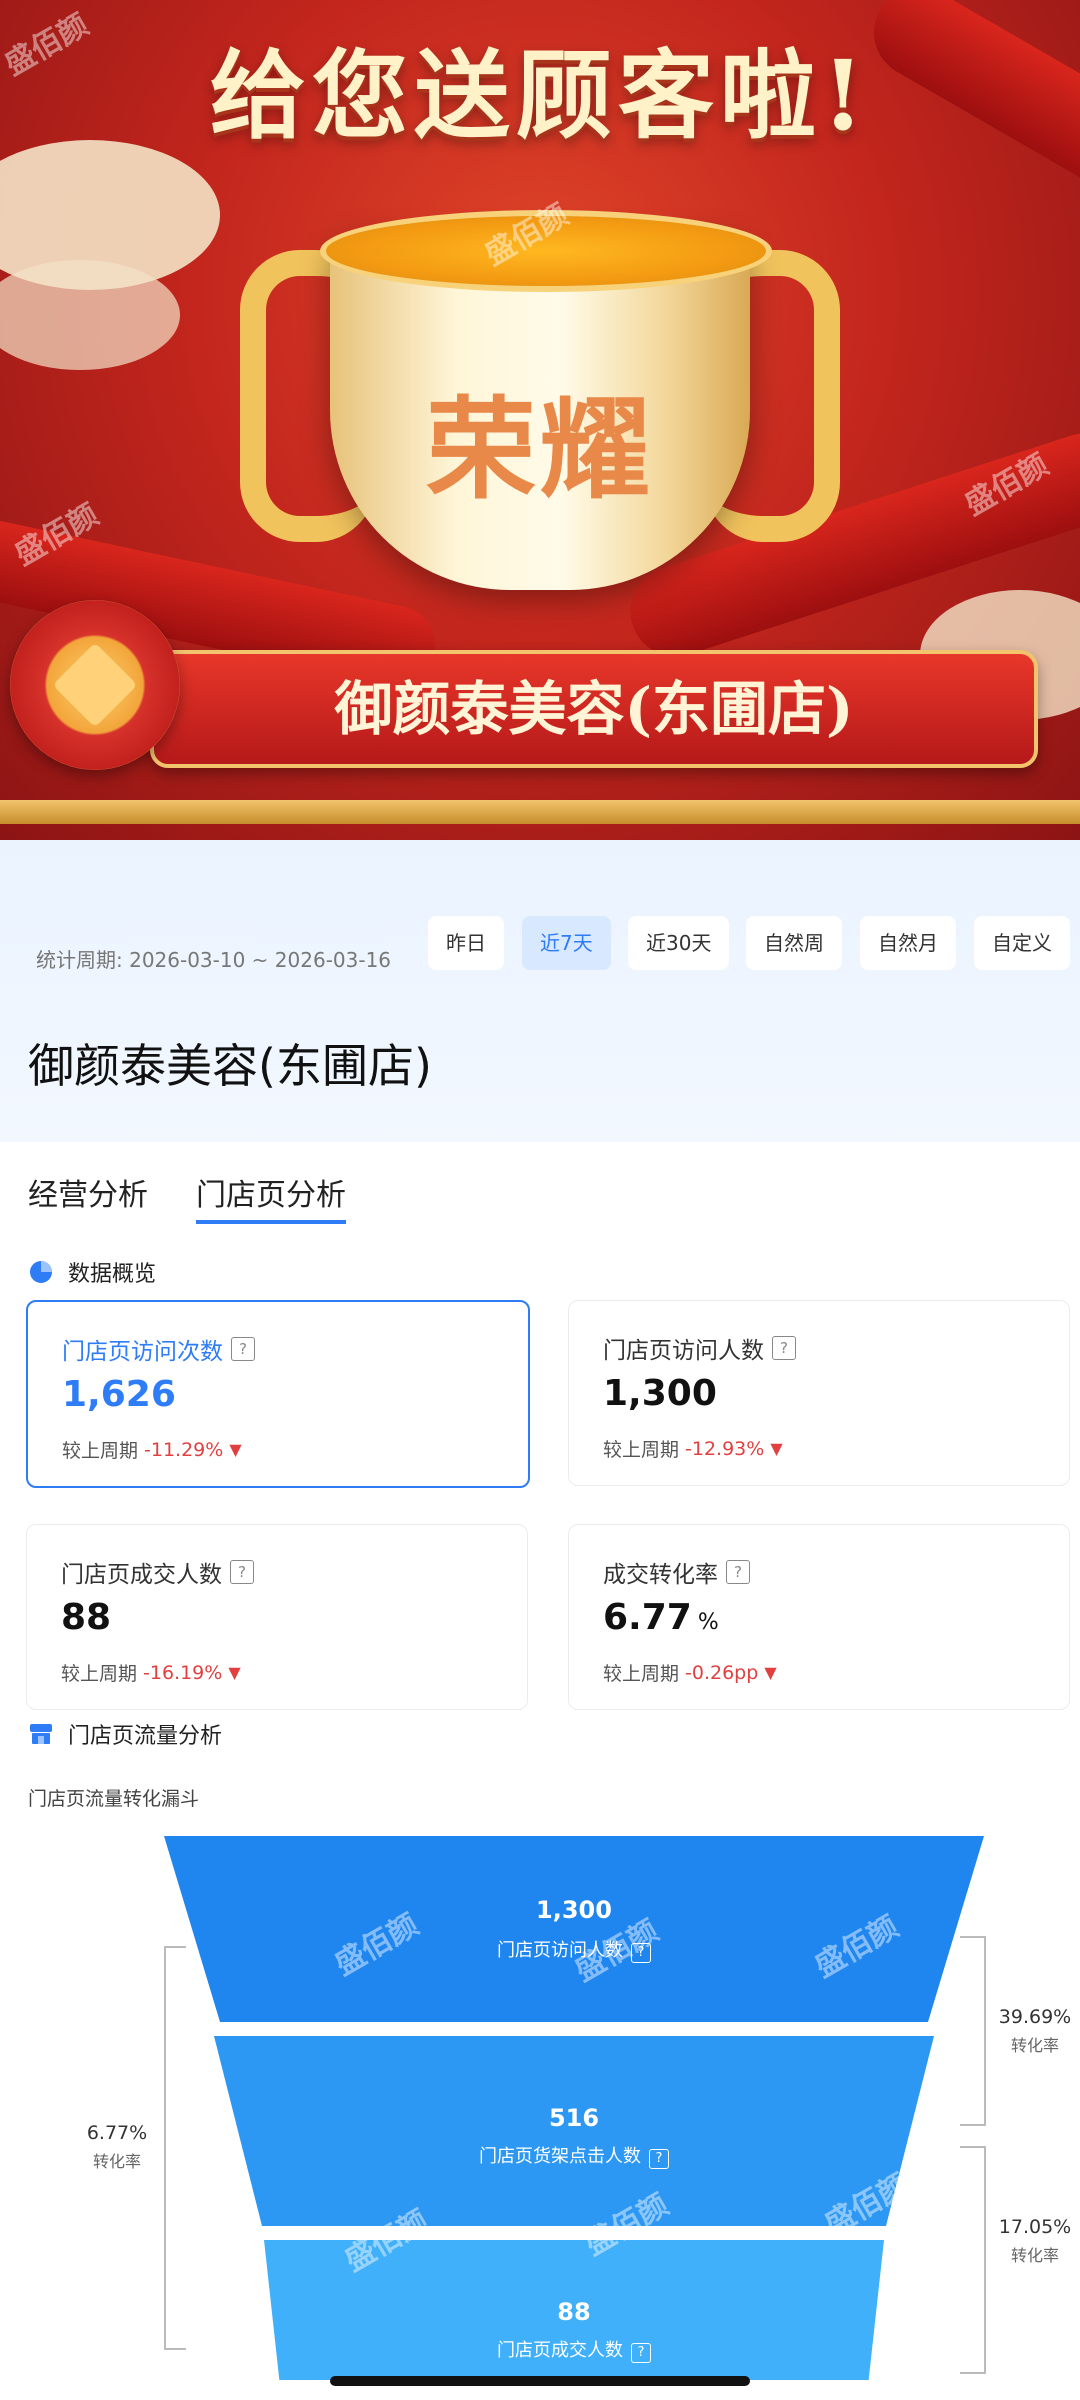 The width and height of the screenshot is (1080, 2400). I want to click on metric-compare: 较上周期 -12.93% ▼, so click(693, 1449).